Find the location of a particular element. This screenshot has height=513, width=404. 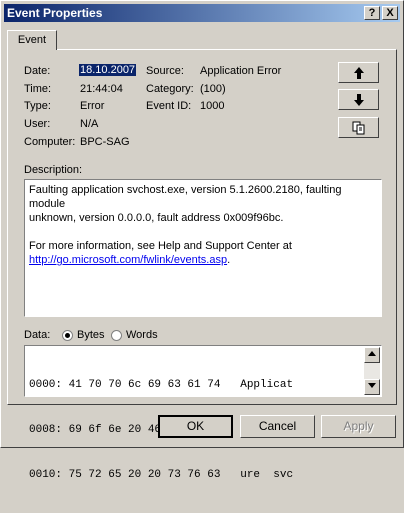

help-button: ? is located at coordinates (372, 13).